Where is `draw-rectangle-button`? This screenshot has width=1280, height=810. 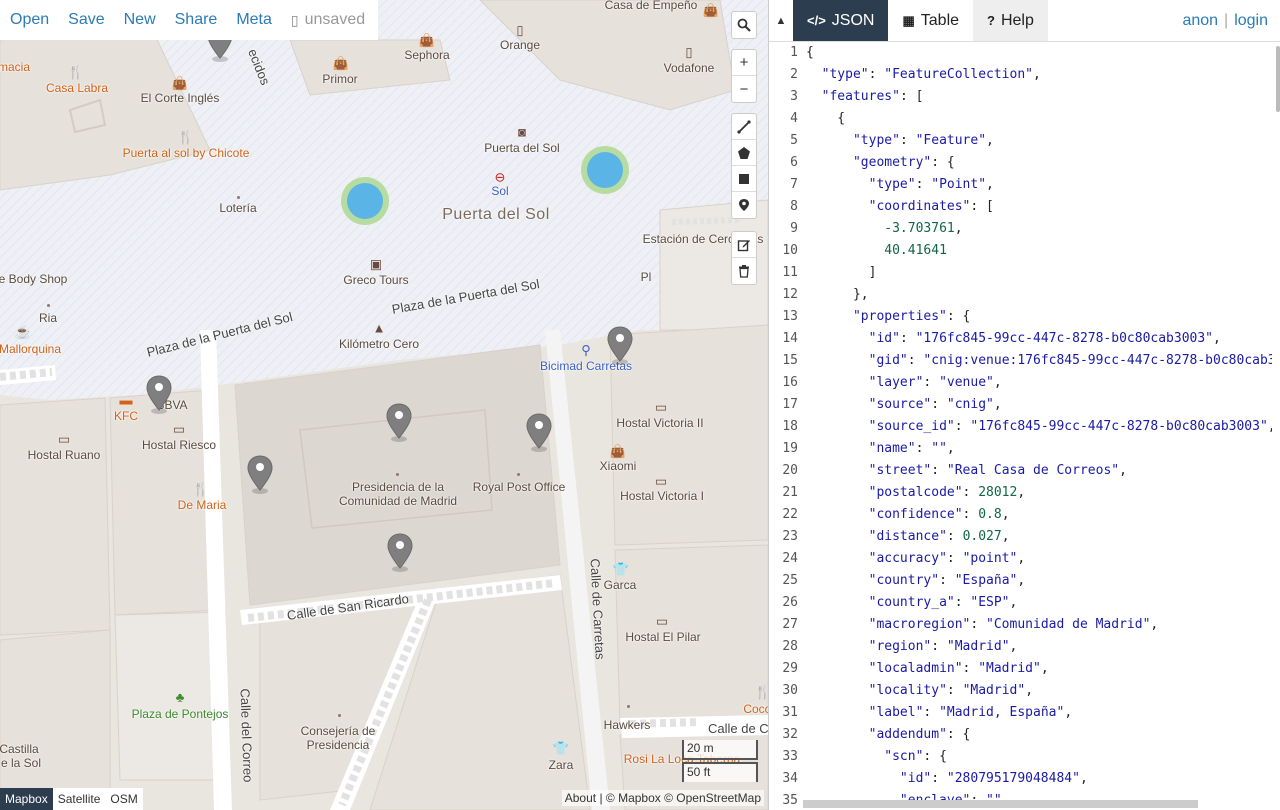 draw-rectangle-button is located at coordinates (744, 179).